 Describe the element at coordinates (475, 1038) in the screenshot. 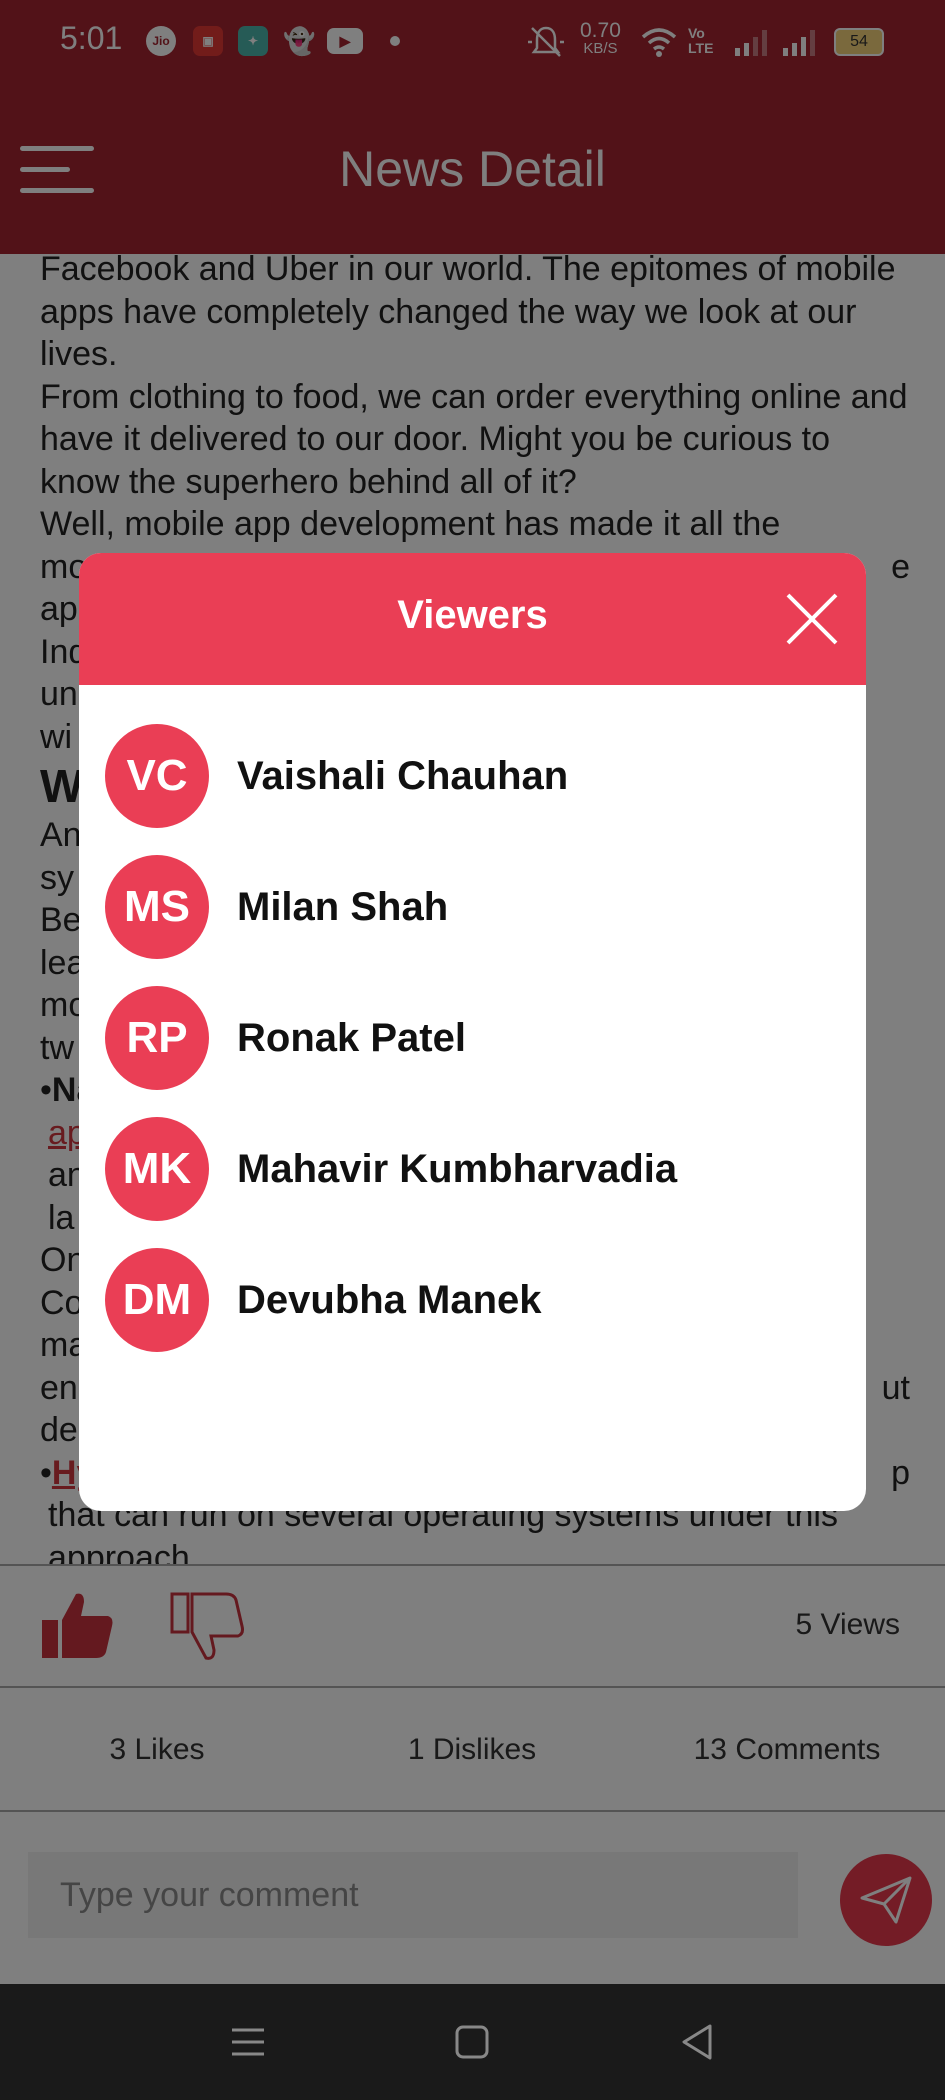

I see `viewer-item: RP Ronak Patel` at that location.